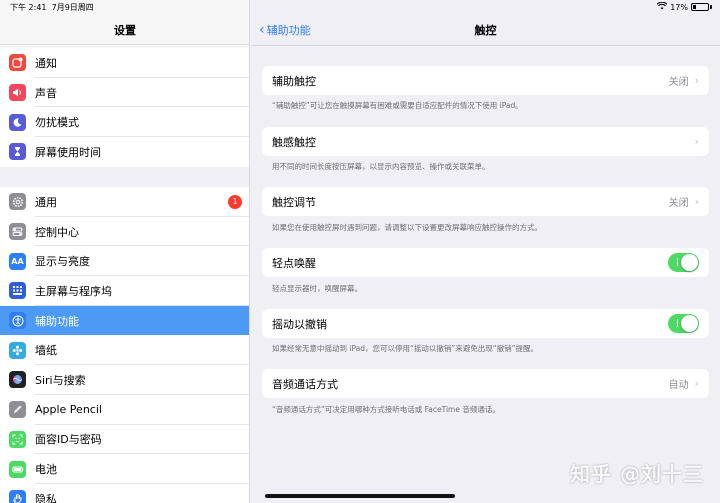 Image resolution: width=720 pixels, height=503 pixels. Describe the element at coordinates (17, 496) in the screenshot. I see `privacy-hand-icon` at that location.